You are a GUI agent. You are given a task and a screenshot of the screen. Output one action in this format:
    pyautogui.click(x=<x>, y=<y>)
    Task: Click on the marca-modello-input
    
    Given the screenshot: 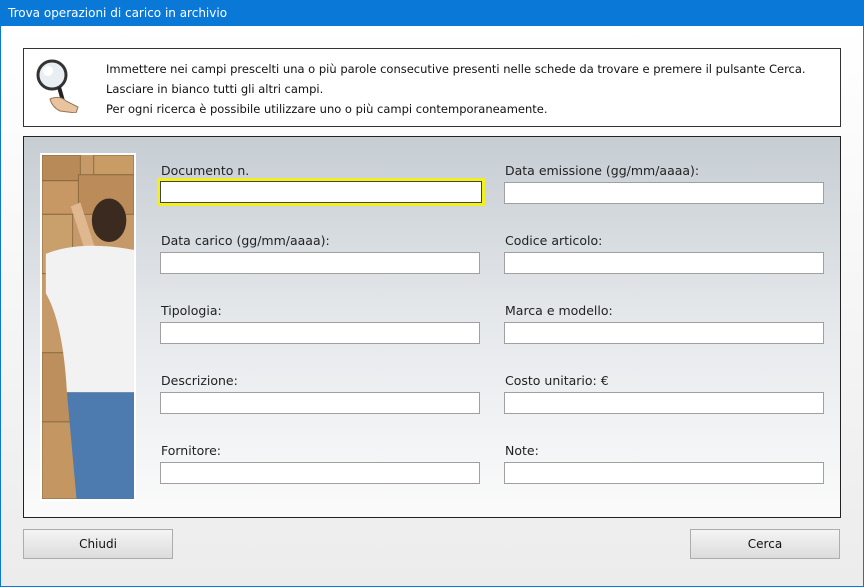 What is the action you would take?
    pyautogui.click(x=664, y=333)
    